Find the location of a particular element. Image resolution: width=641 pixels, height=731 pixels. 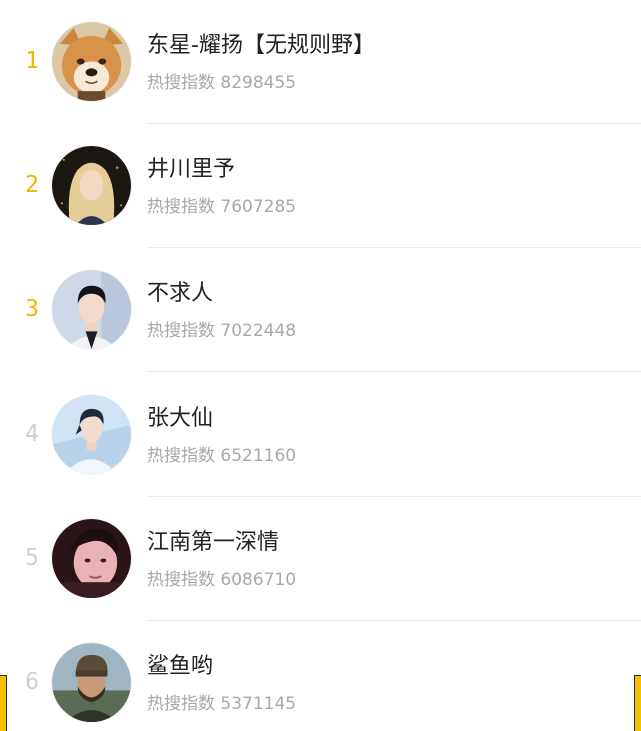

shiba-dog-avatar-icon is located at coordinates (91, 61).